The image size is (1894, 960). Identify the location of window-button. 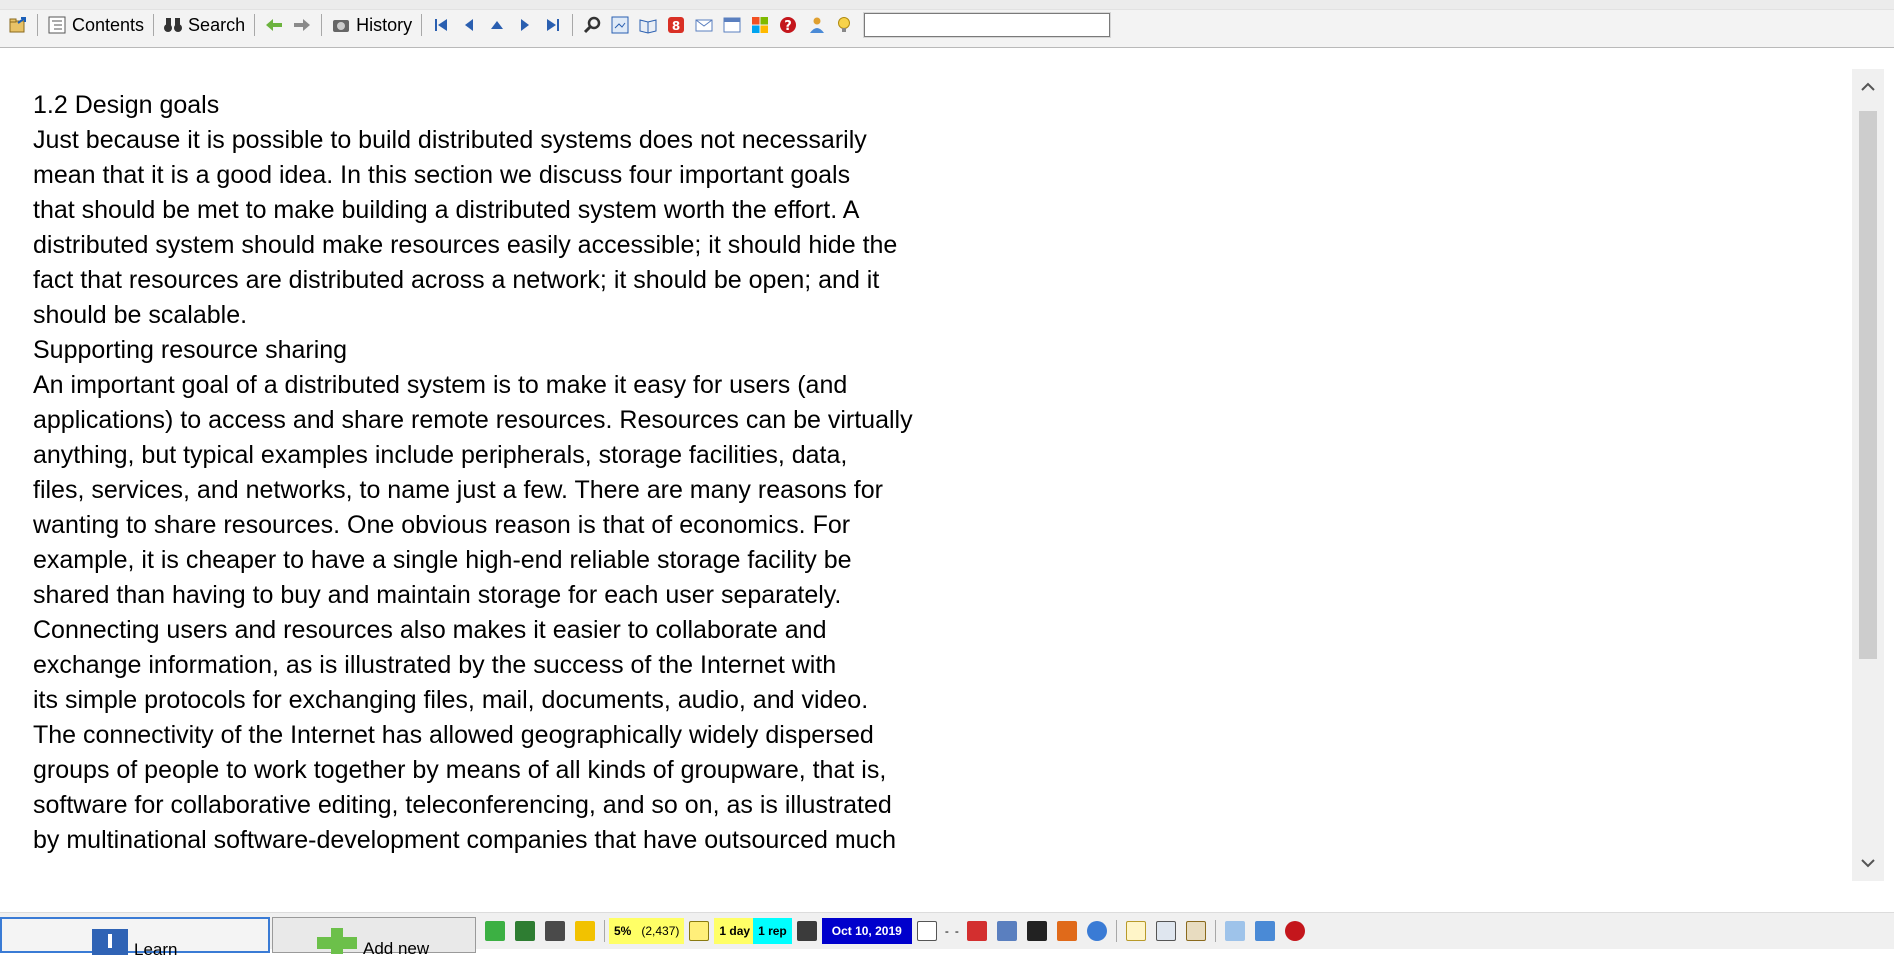
(732, 25).